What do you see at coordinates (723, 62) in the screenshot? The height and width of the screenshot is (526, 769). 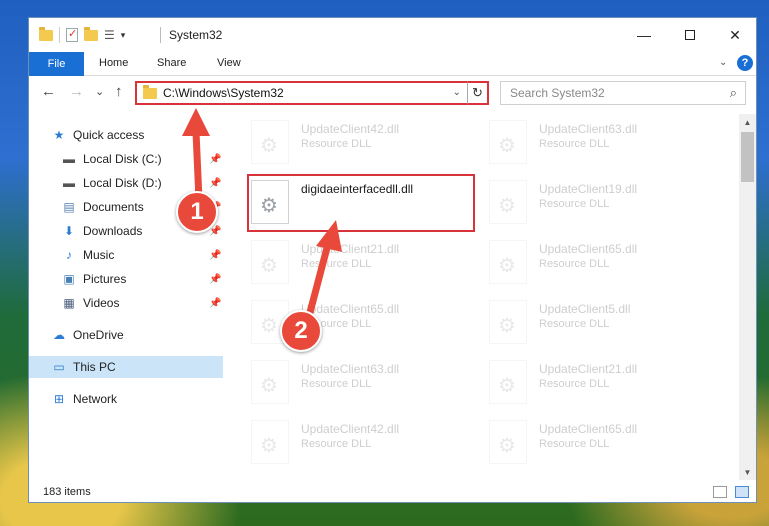 I see `expand-ribbon-icon: ⌄` at bounding box center [723, 62].